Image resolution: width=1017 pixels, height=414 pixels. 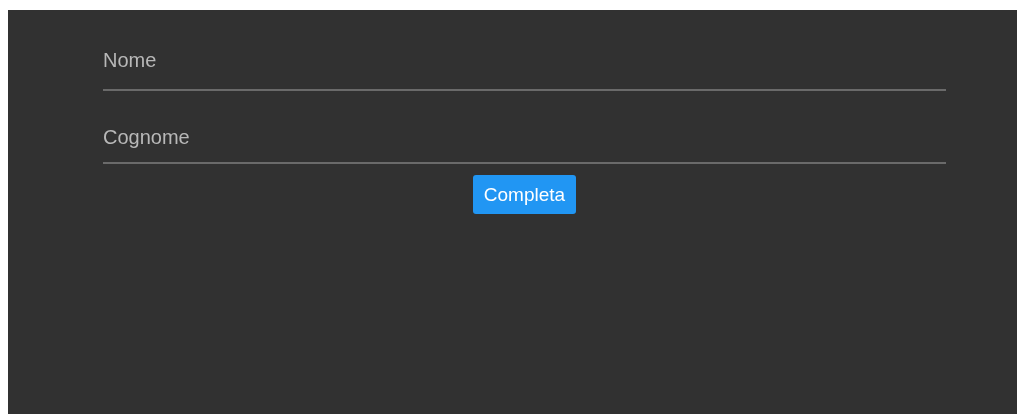 I want to click on submit-button: Completa, so click(x=524, y=194).